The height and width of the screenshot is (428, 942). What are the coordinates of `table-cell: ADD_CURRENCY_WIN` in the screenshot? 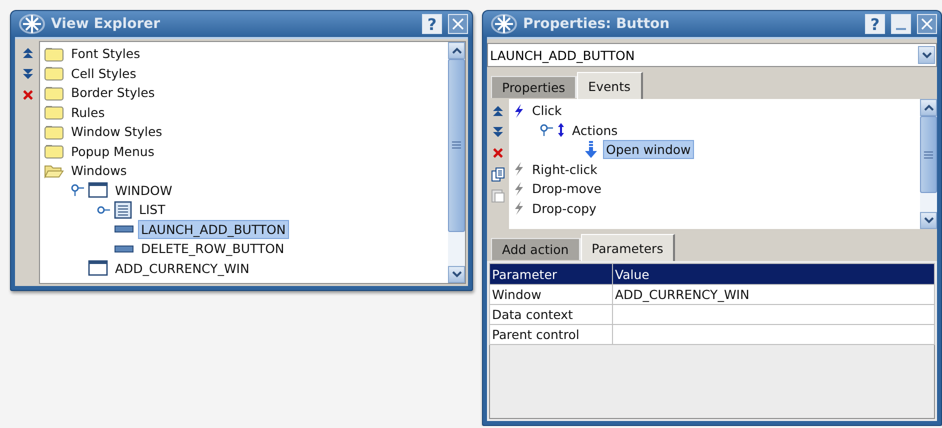 It's located at (773, 294).